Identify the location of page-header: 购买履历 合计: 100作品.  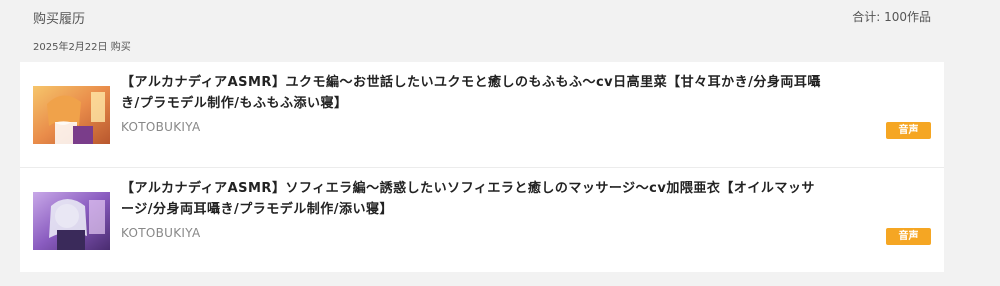
(482, 18).